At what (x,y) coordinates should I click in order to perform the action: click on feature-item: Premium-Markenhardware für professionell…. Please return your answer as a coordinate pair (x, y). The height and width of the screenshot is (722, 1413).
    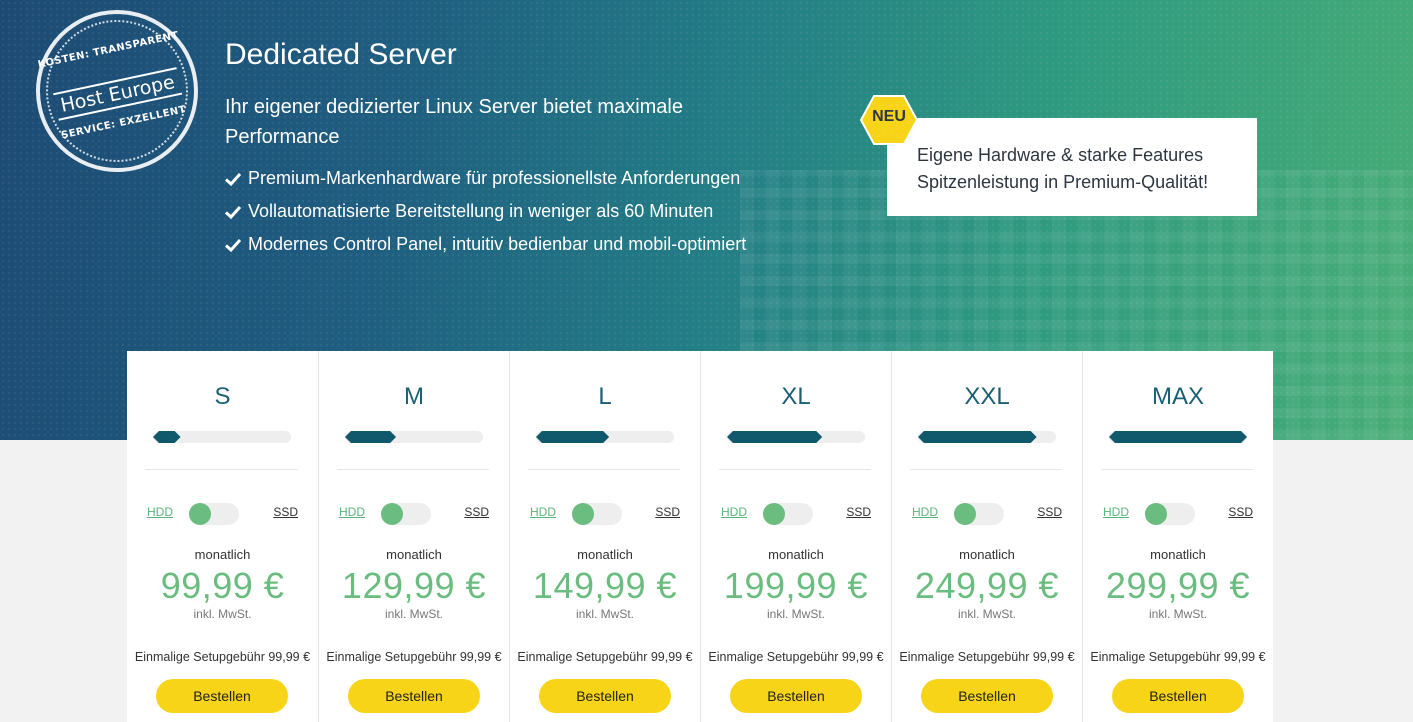
    Looking at the image, I should click on (485, 178).